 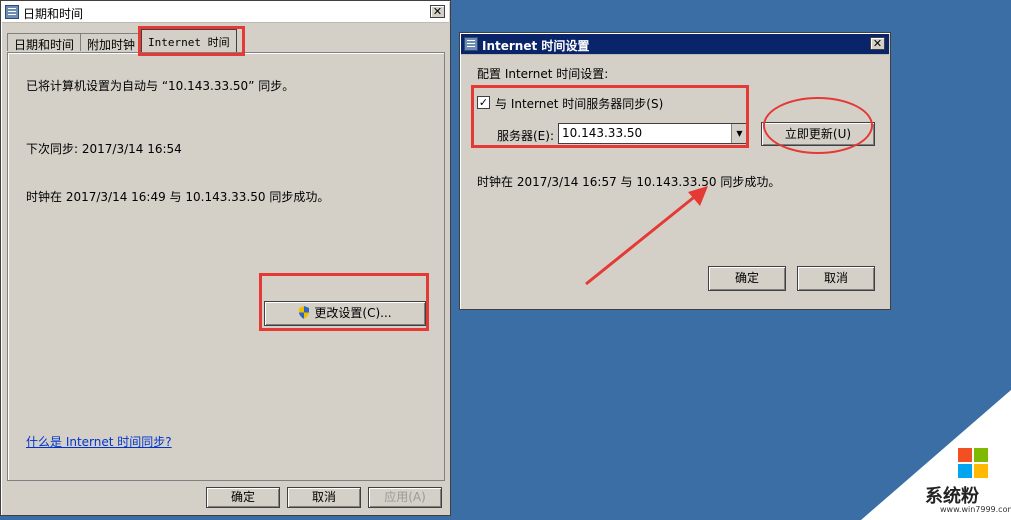 I want to click on annotation-arrow, so click(x=646, y=236).